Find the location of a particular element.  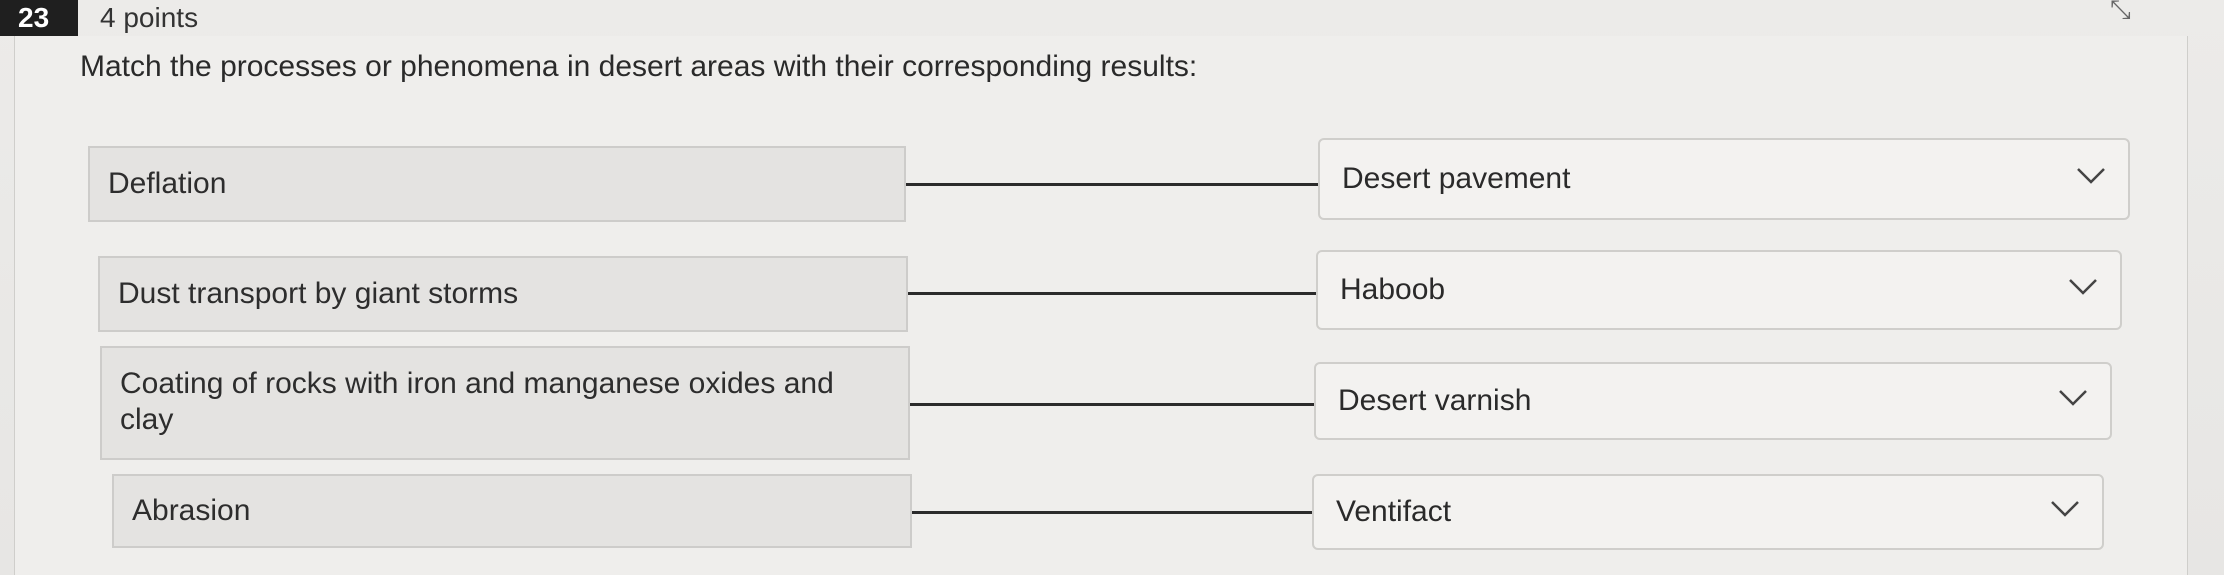

match-term-4: Abrasion is located at coordinates (512, 511).